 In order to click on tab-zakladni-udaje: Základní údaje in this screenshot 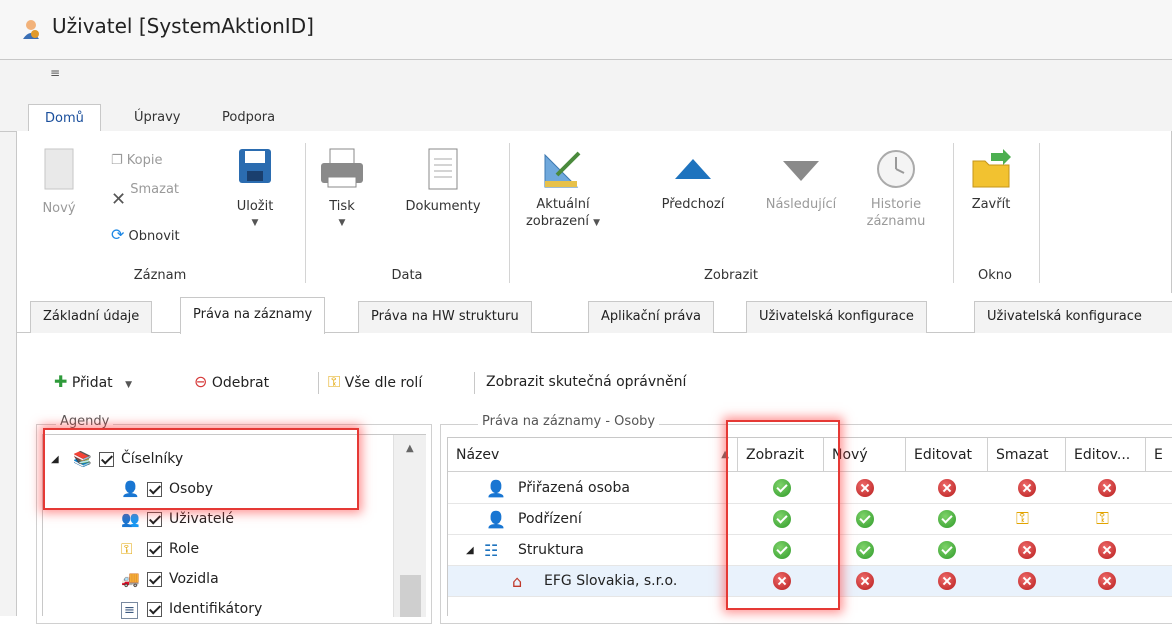, I will do `click(91, 317)`.